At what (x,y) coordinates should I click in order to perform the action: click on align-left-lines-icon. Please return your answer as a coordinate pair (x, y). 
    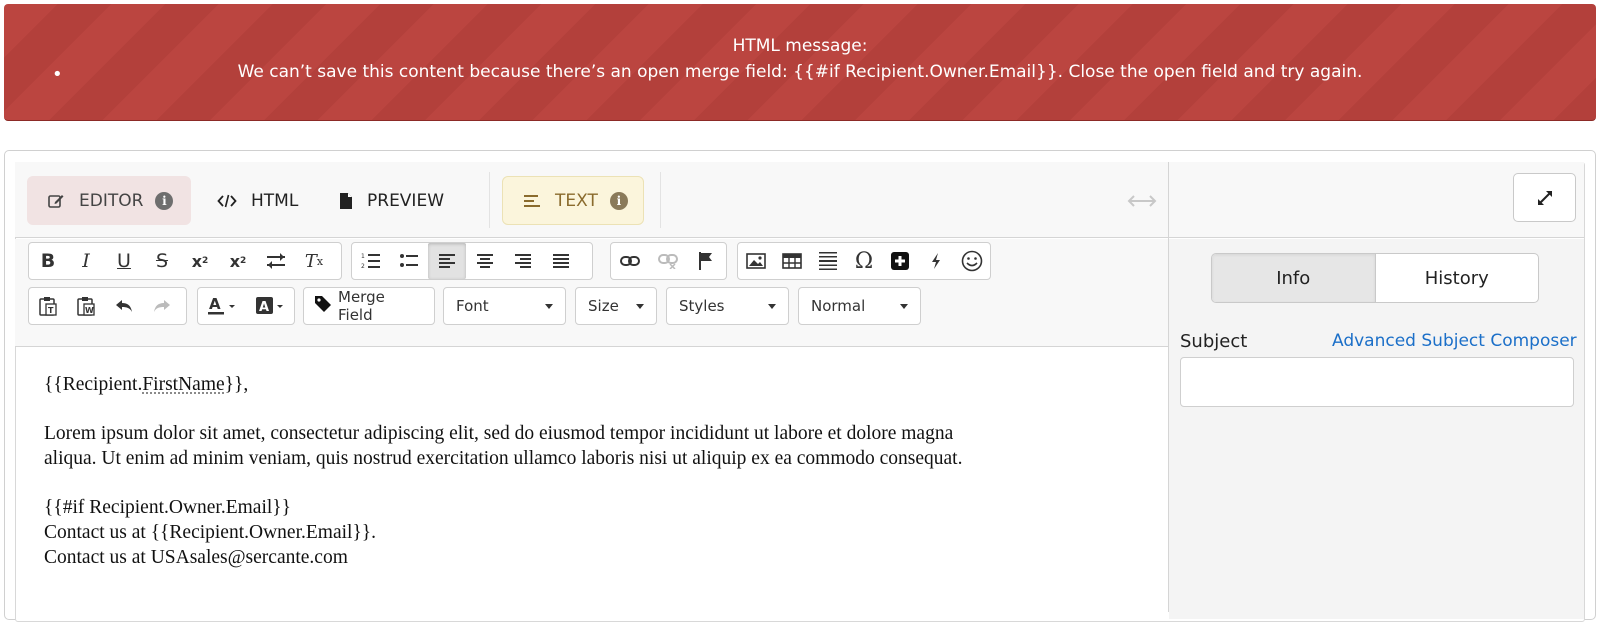
    Looking at the image, I should click on (532, 201).